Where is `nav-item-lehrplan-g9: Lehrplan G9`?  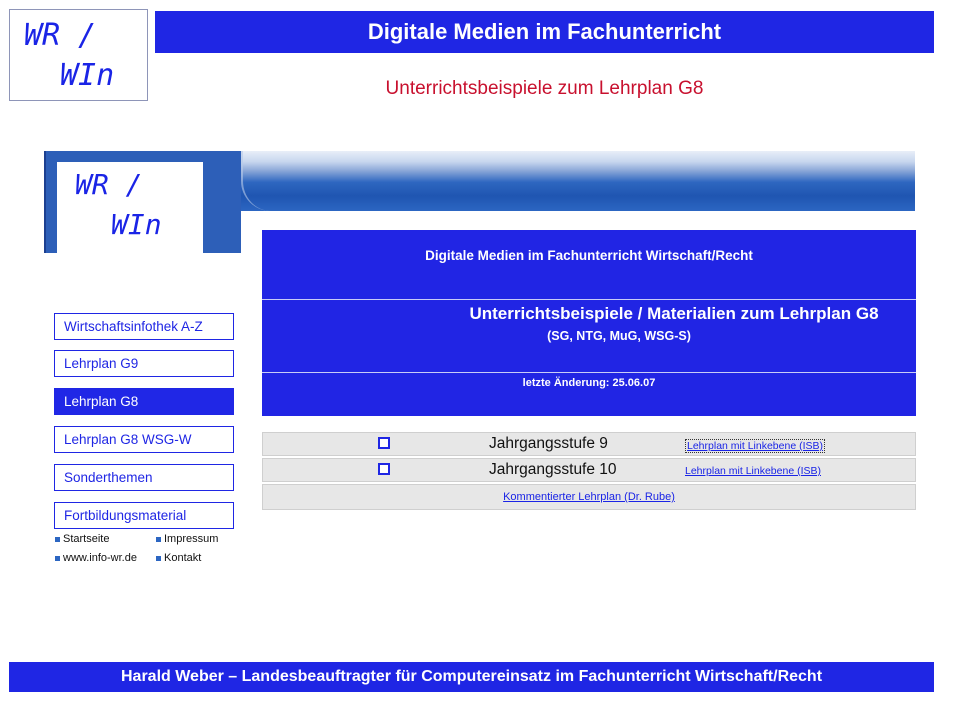 nav-item-lehrplan-g9: Lehrplan G9 is located at coordinates (144, 363).